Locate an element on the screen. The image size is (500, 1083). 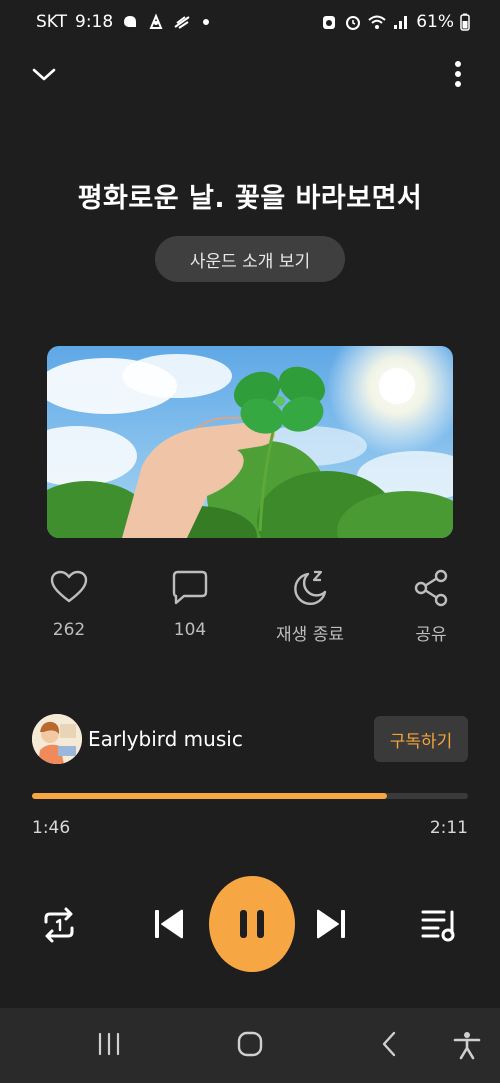
progress-bar is located at coordinates (250, 796).